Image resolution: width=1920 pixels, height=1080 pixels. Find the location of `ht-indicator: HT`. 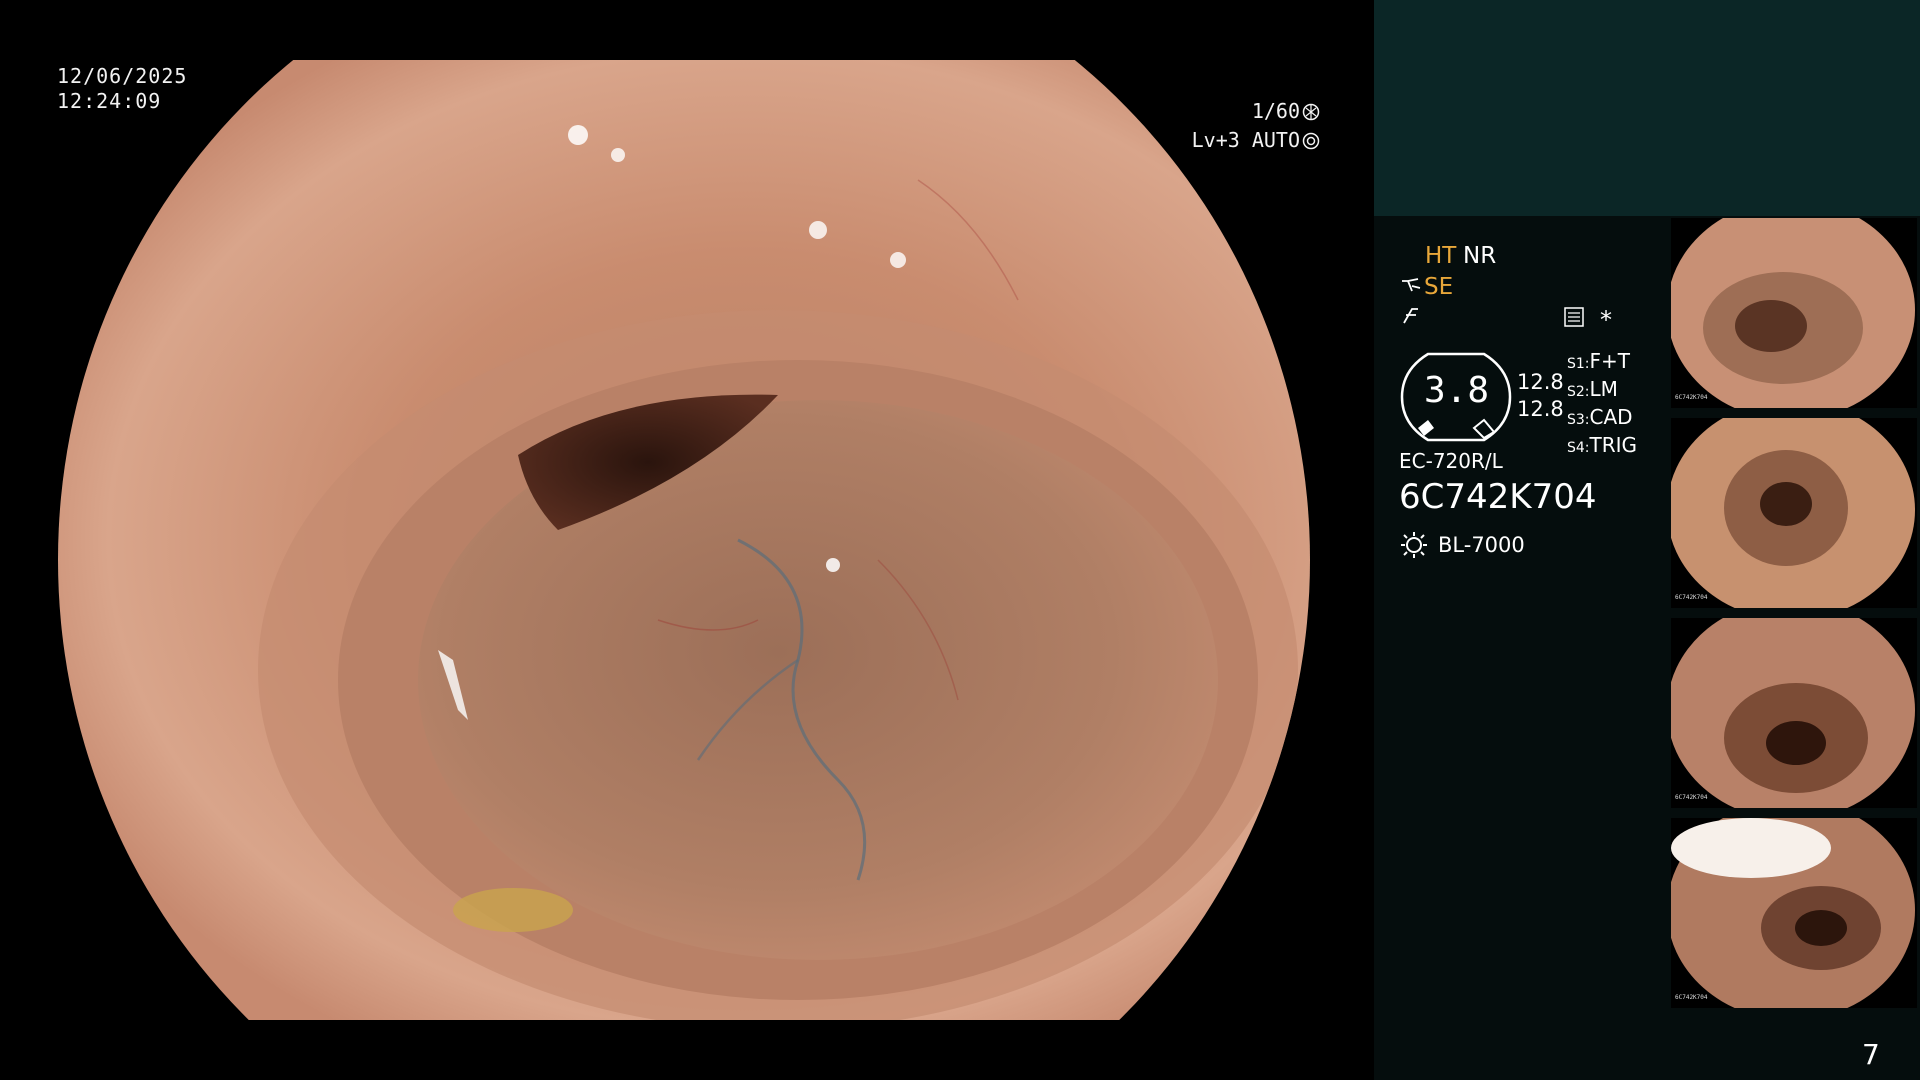

ht-indicator: HT is located at coordinates (1441, 256).